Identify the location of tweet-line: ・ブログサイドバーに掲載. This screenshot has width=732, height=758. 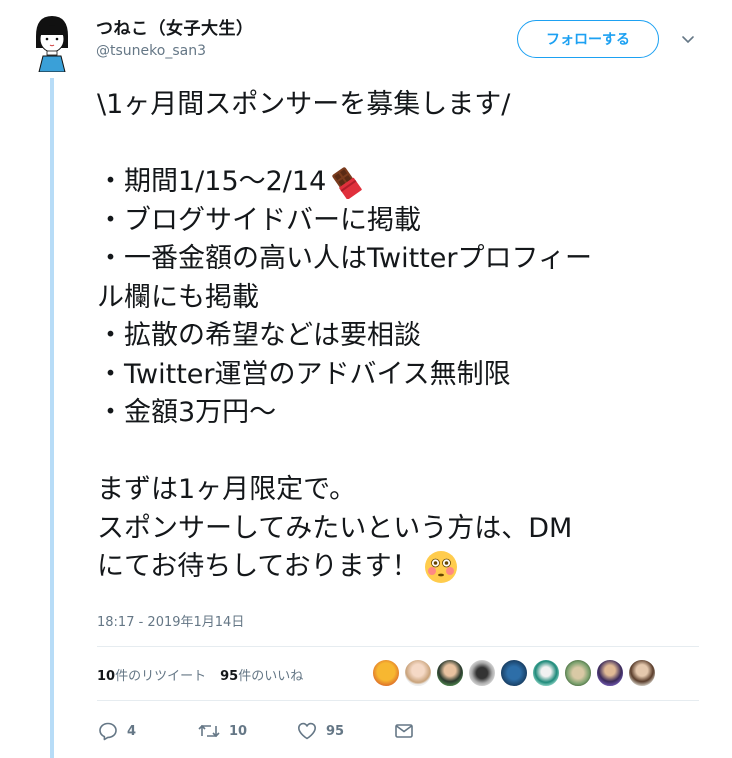
(259, 220).